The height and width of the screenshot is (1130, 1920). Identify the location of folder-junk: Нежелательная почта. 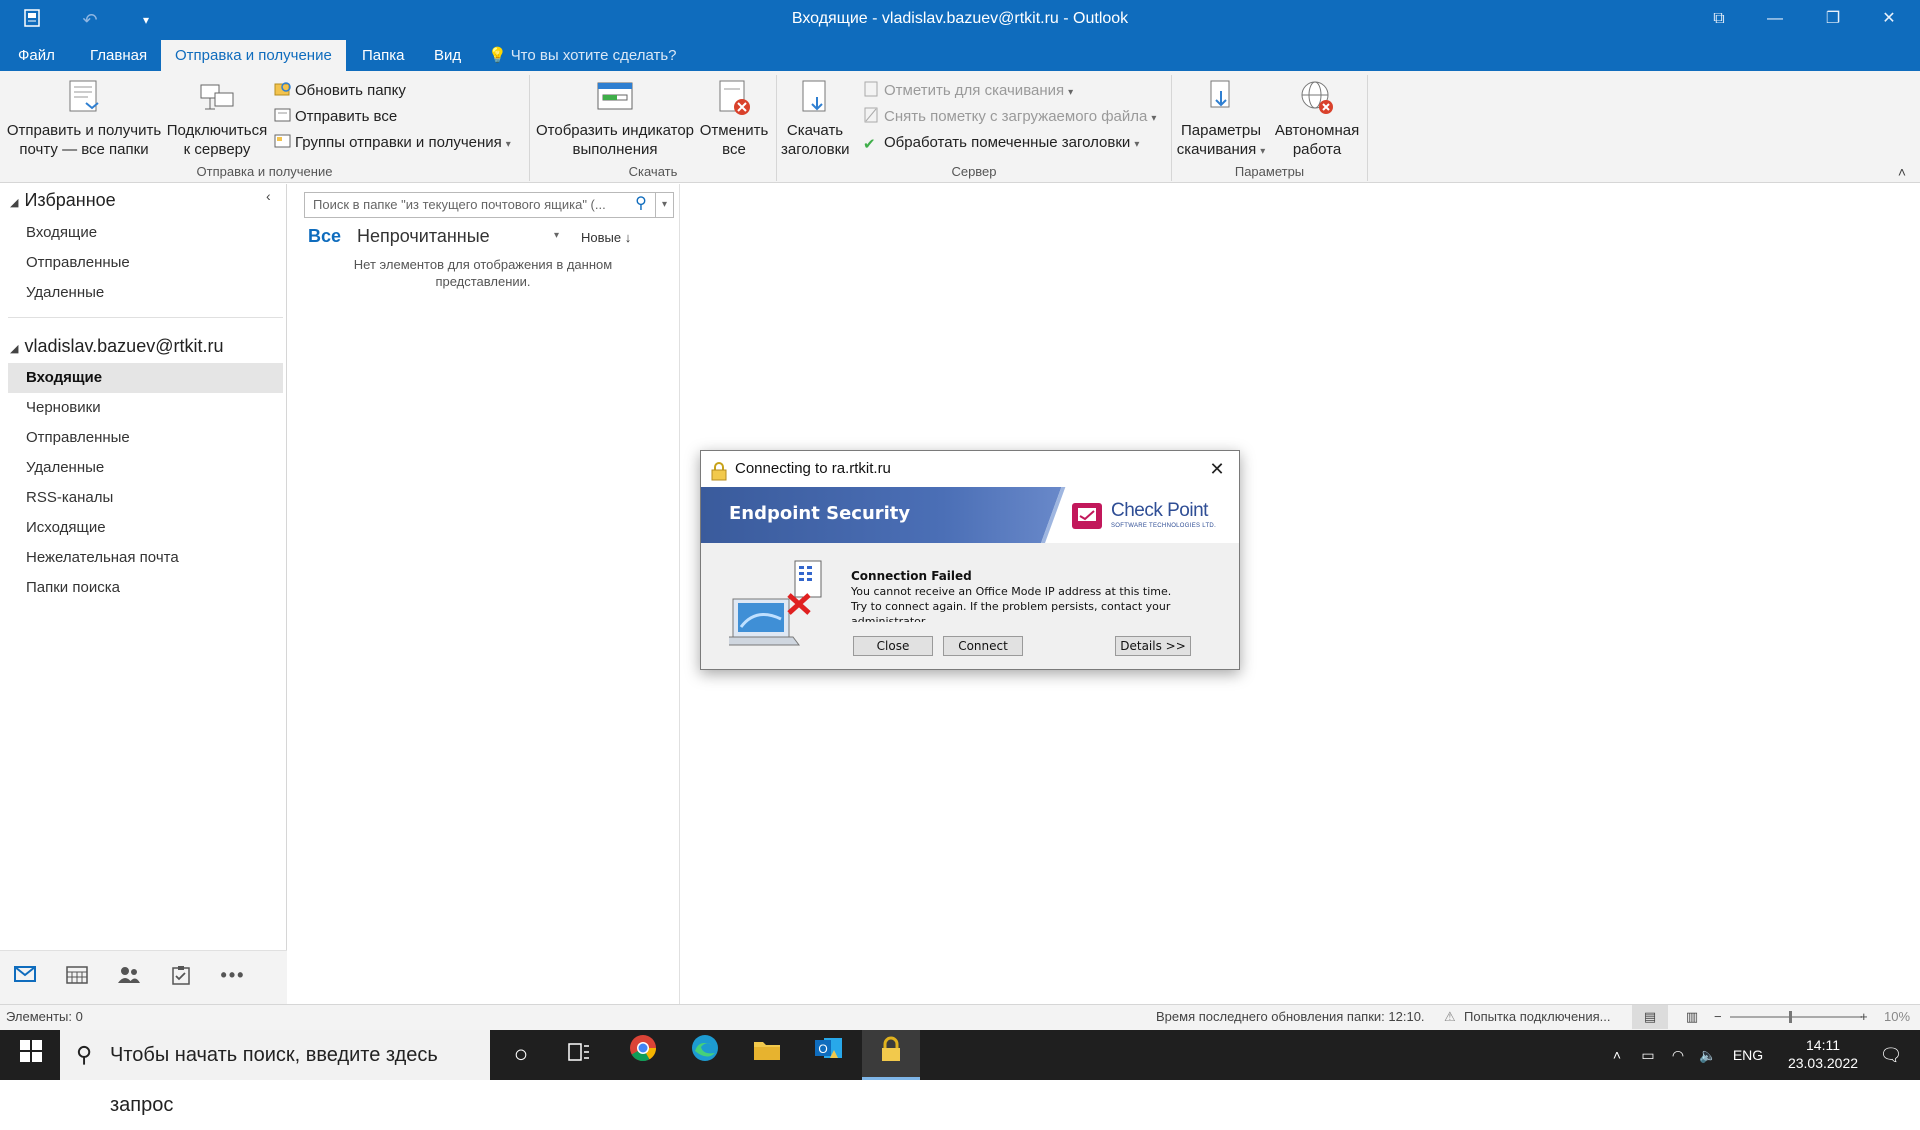
(145, 558).